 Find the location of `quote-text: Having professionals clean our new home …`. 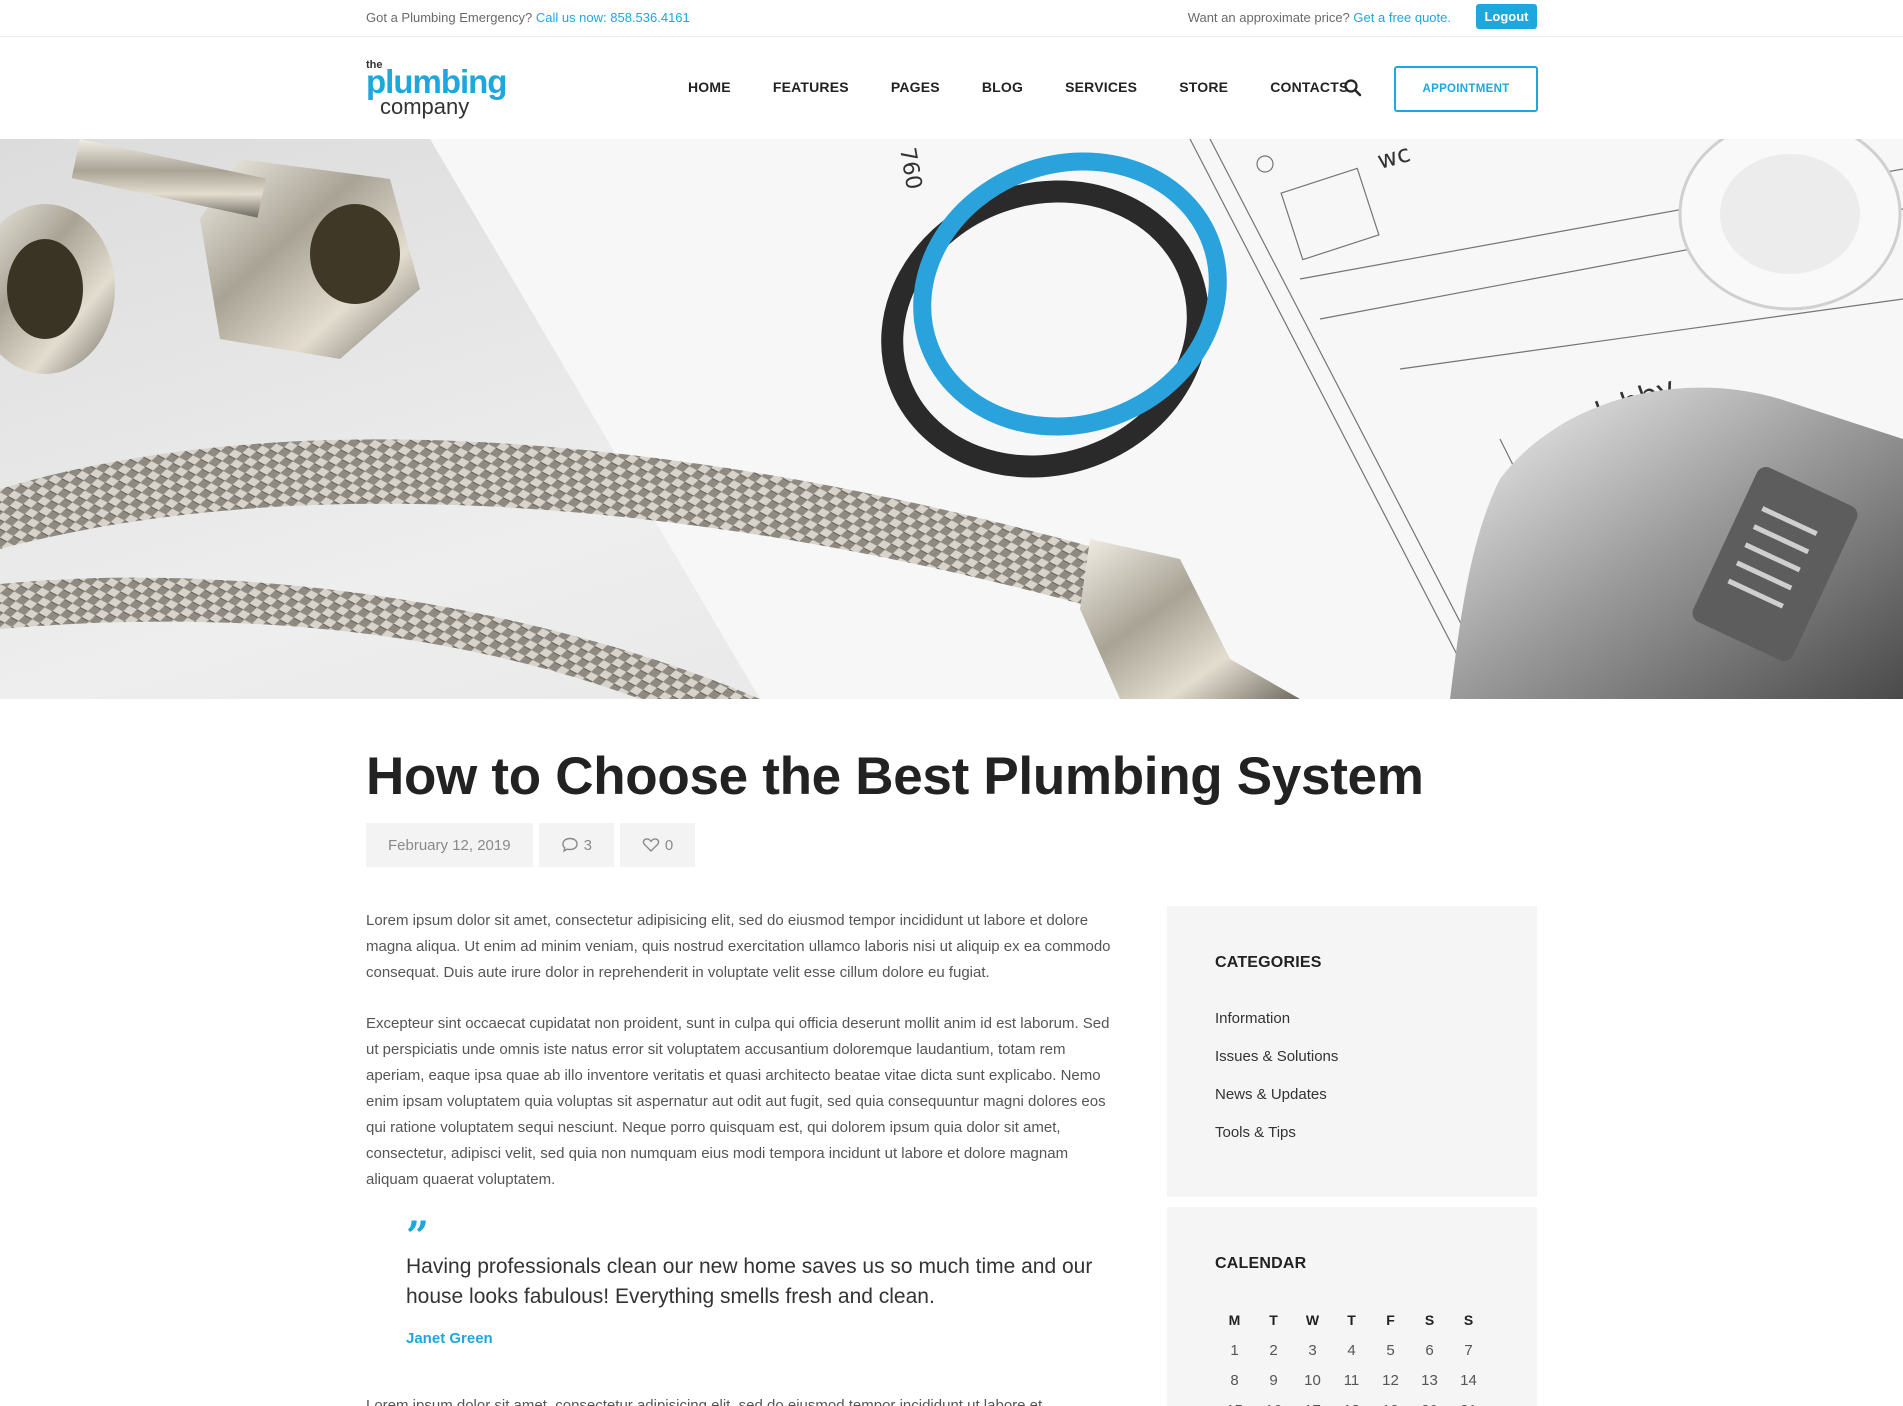

quote-text: Having professionals clean our new home … is located at coordinates (749, 1281).